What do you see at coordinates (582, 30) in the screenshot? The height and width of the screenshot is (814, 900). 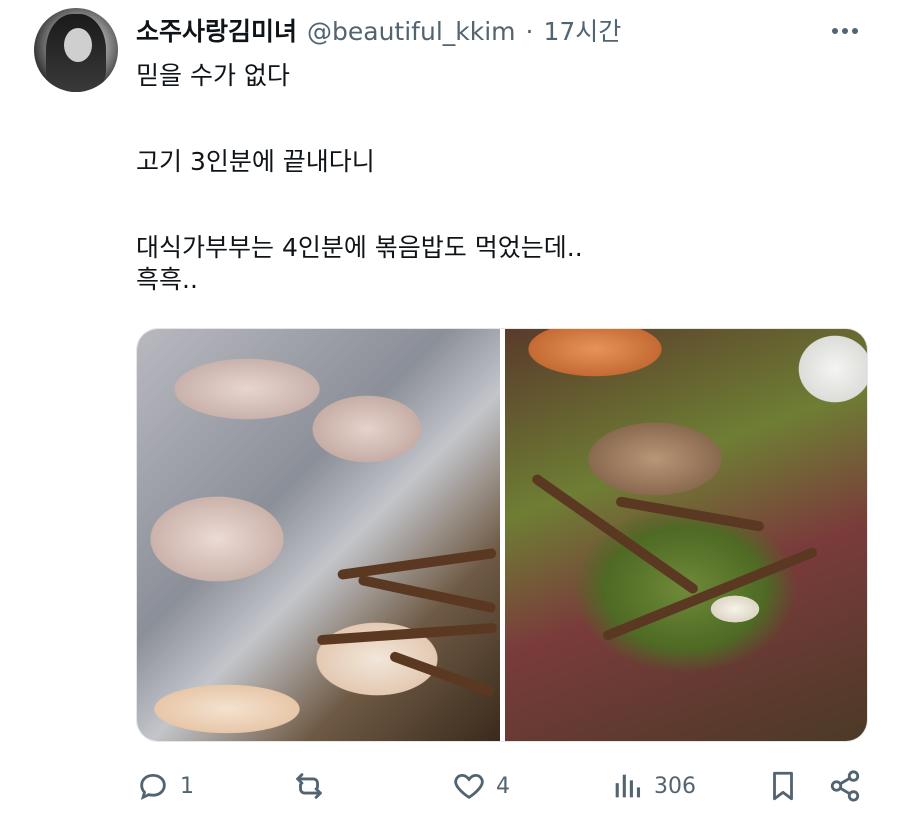 I see `timestamp: 17시간` at bounding box center [582, 30].